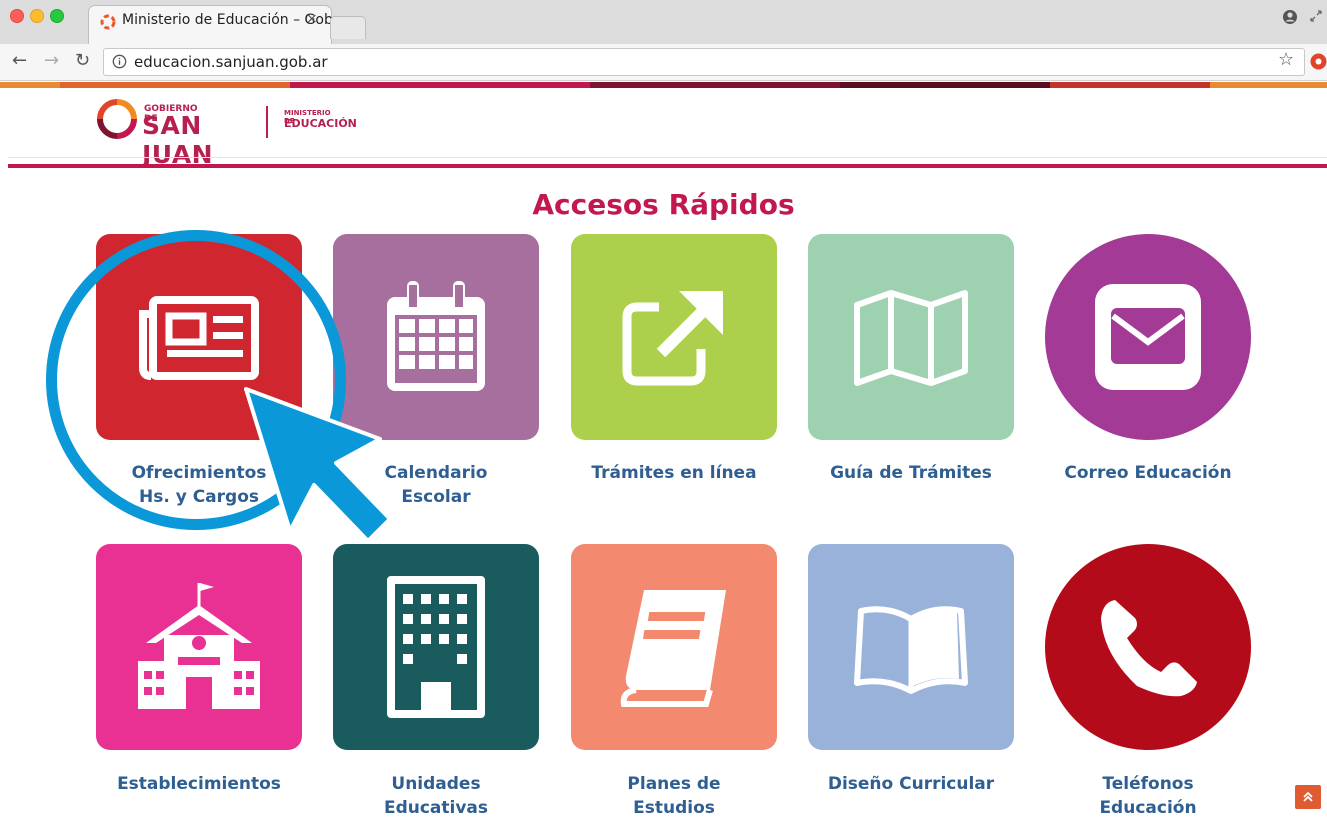 This screenshot has height=820, width=1327. I want to click on tile-tramites-en-linea, so click(674, 337).